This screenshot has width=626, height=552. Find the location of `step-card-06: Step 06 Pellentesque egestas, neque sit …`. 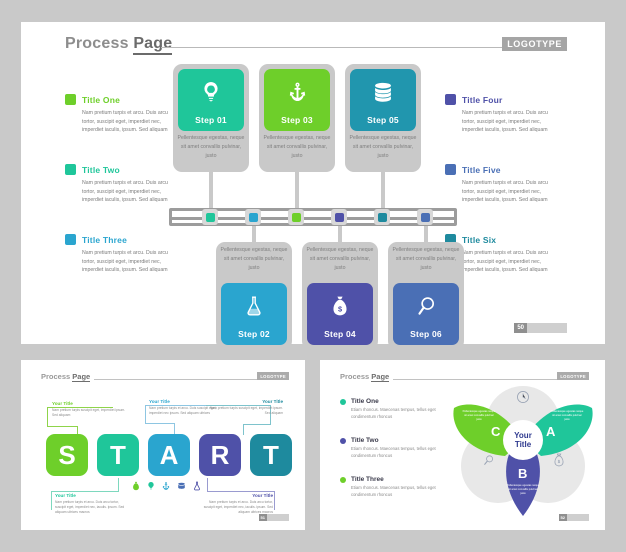

step-card-06: Step 06 Pellentesque egestas, neque sit … is located at coordinates (426, 296).